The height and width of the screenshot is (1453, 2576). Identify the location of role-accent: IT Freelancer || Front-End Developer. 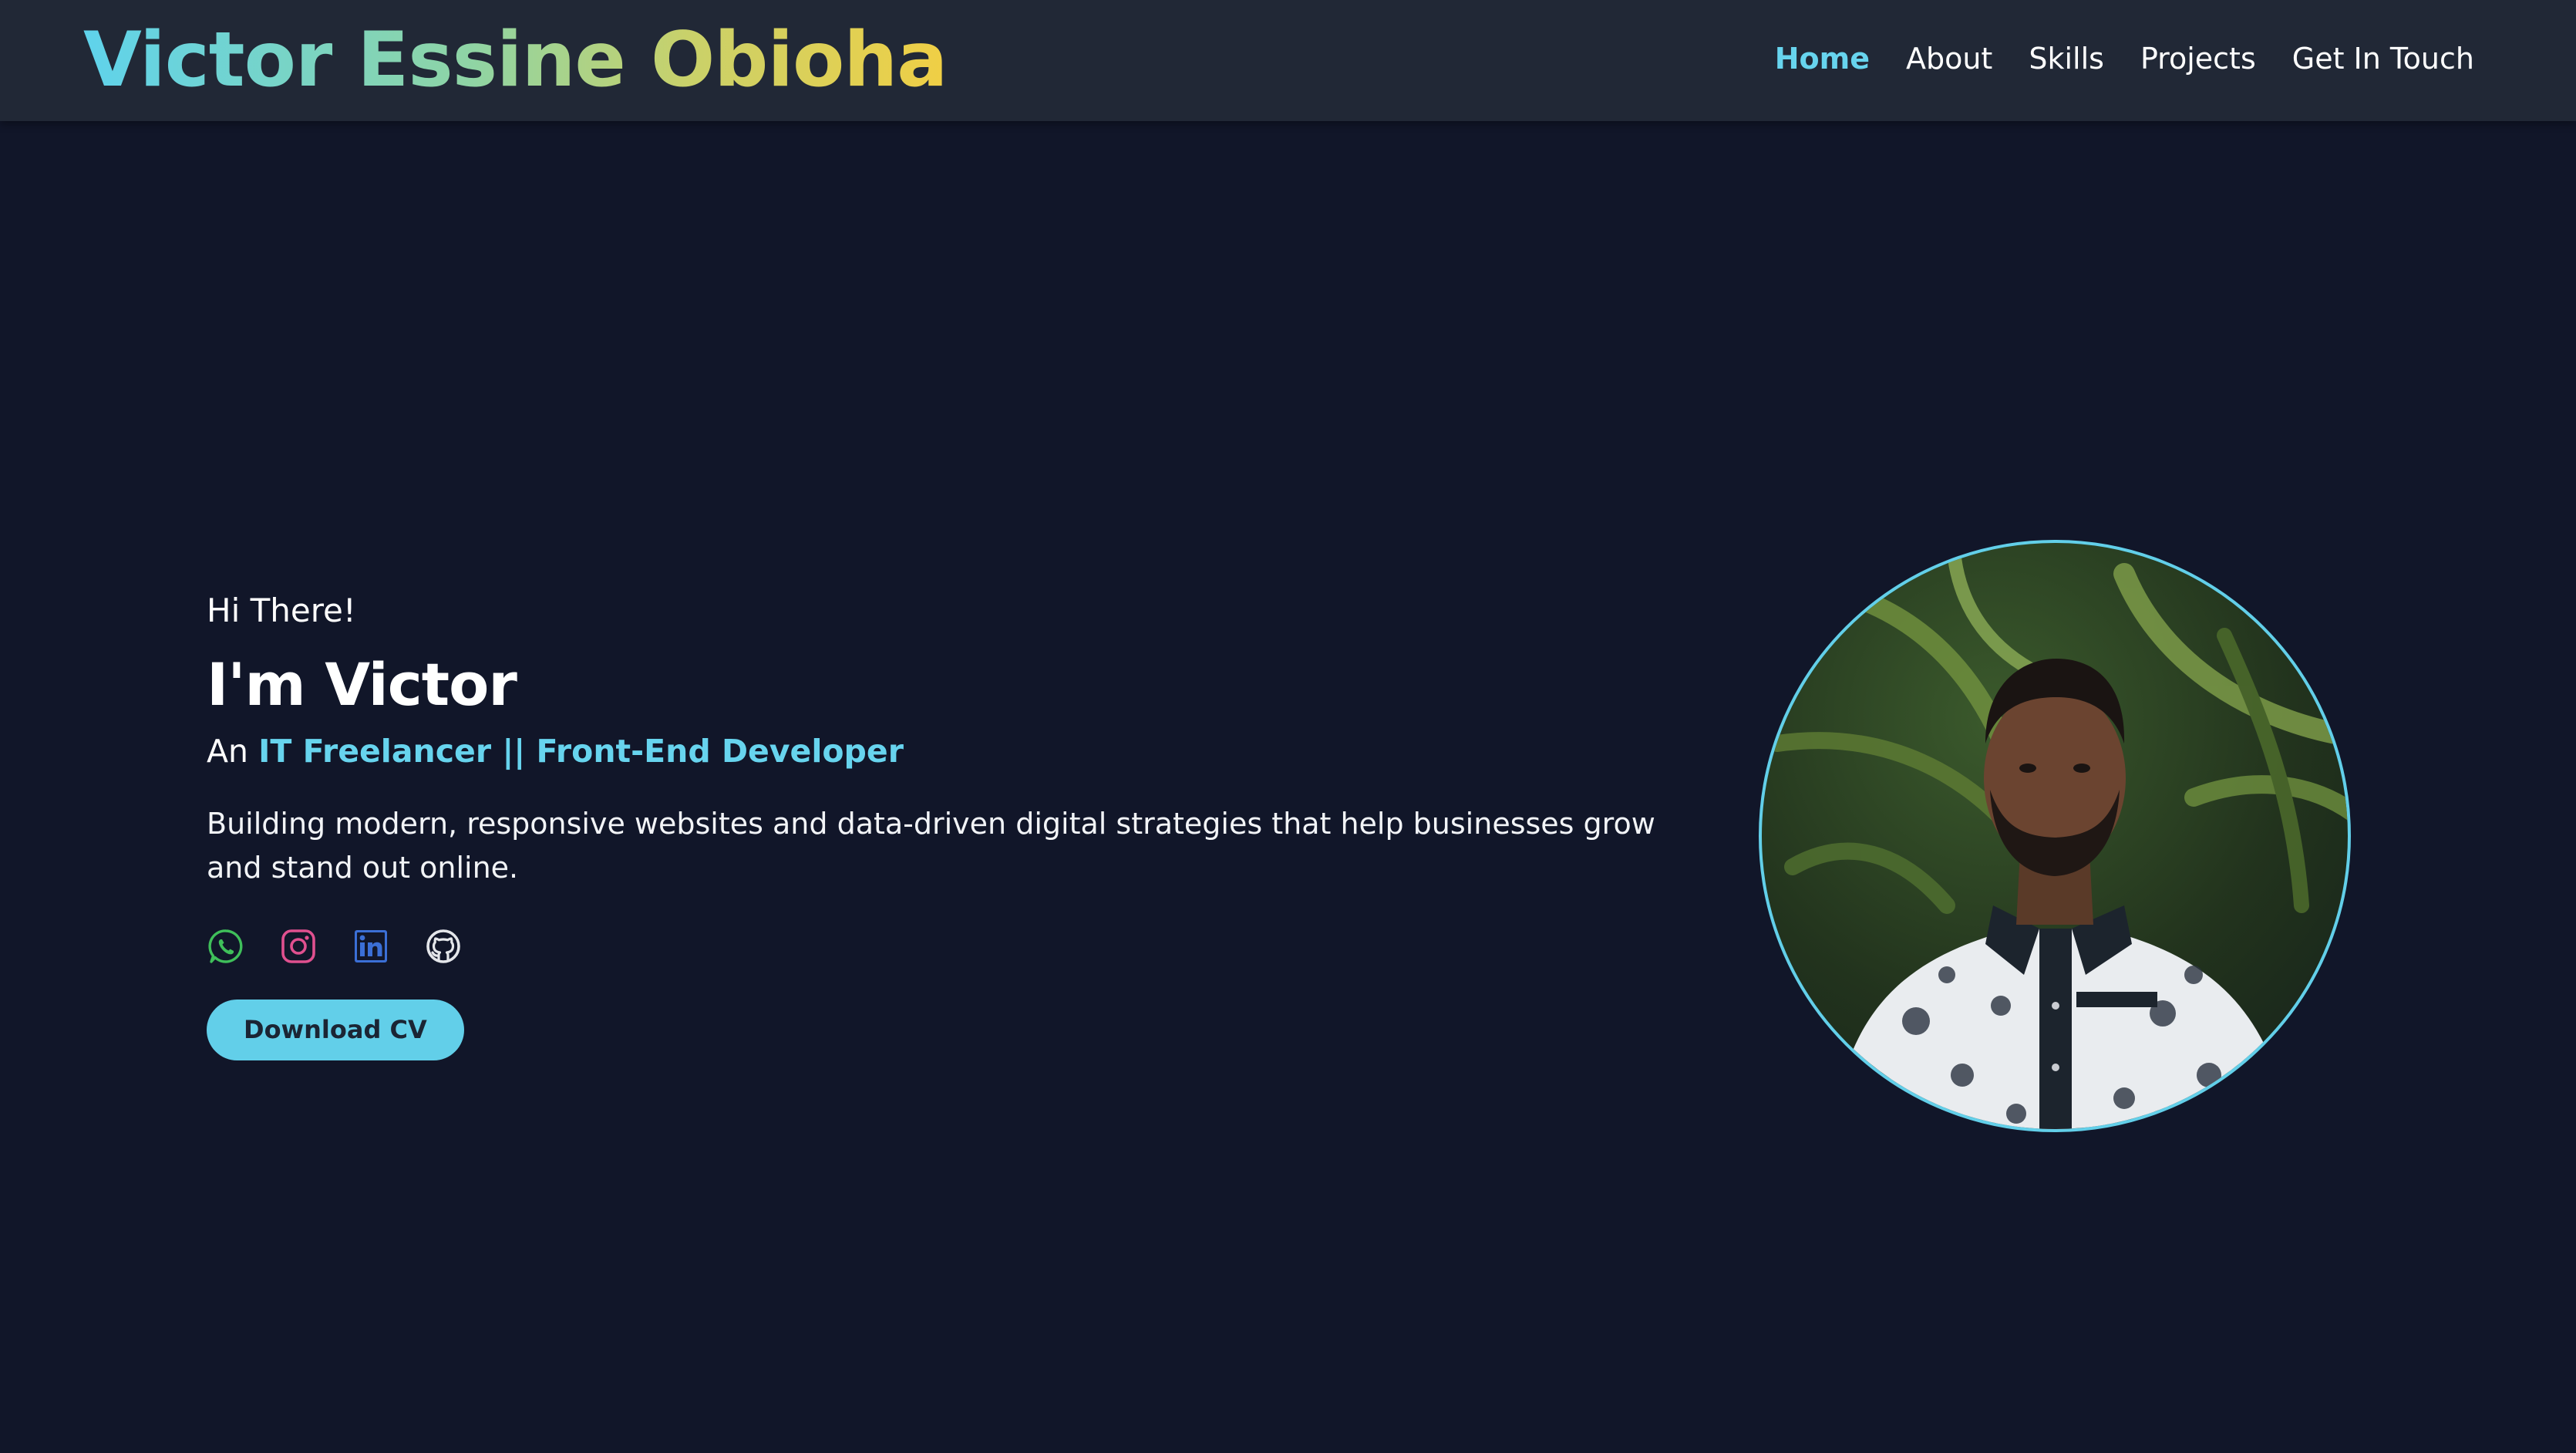
(581, 751).